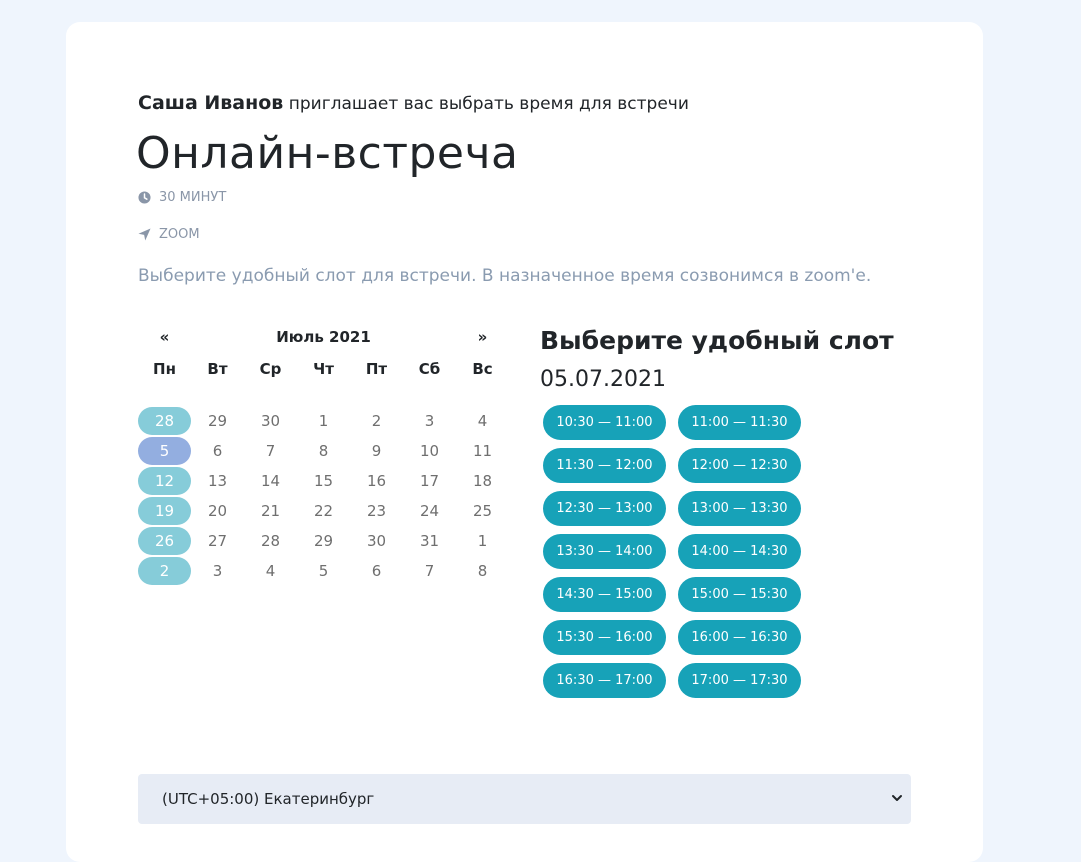 The image size is (1081, 862). What do you see at coordinates (323, 369) in the screenshot?
I see `weekday-label: Чт` at bounding box center [323, 369].